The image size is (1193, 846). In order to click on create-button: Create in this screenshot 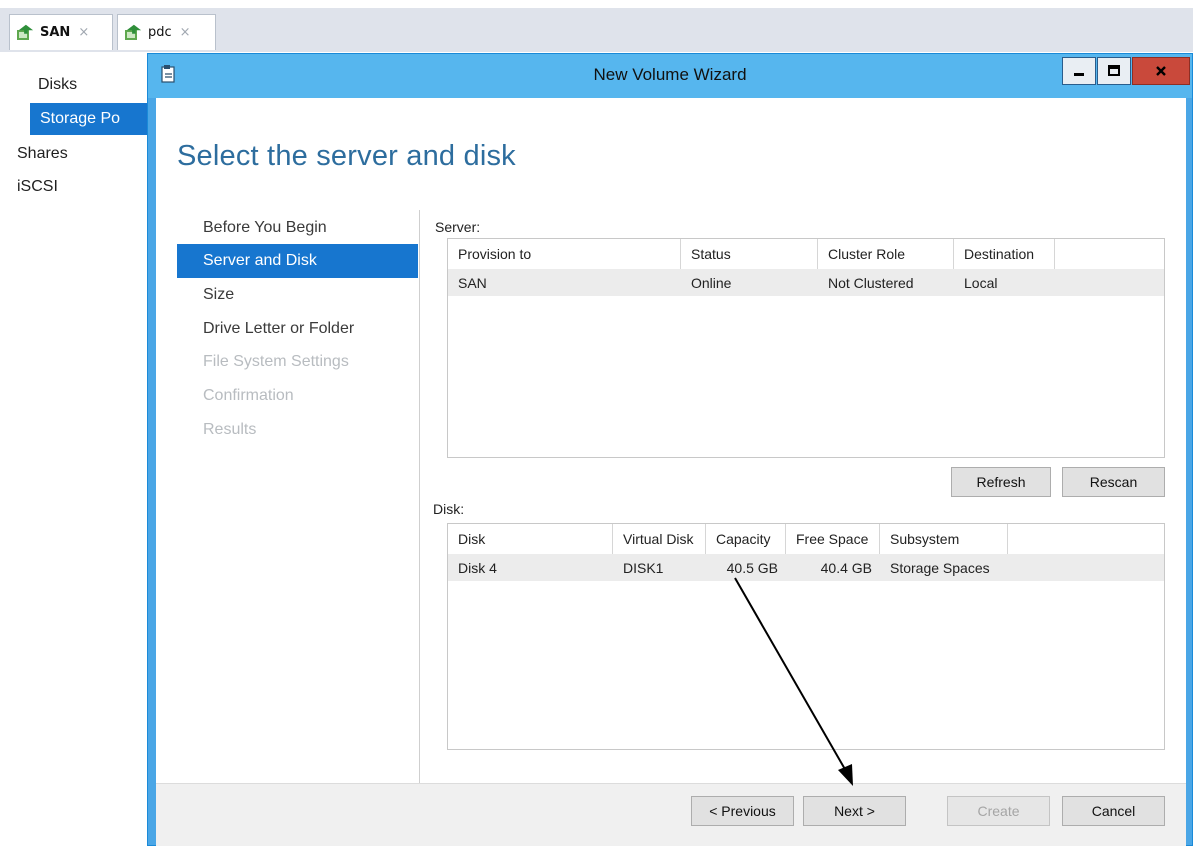, I will do `click(998, 811)`.